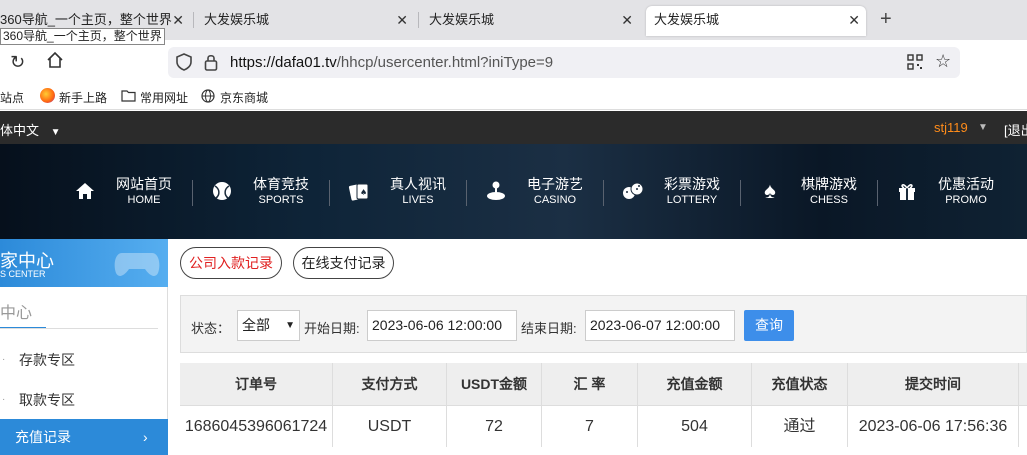  What do you see at coordinates (692, 184) in the screenshot?
I see `nav-label: 彩票游戏` at bounding box center [692, 184].